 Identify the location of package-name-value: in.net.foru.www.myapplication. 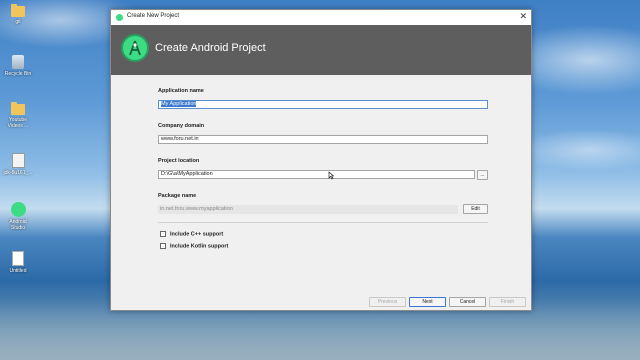
(308, 209).